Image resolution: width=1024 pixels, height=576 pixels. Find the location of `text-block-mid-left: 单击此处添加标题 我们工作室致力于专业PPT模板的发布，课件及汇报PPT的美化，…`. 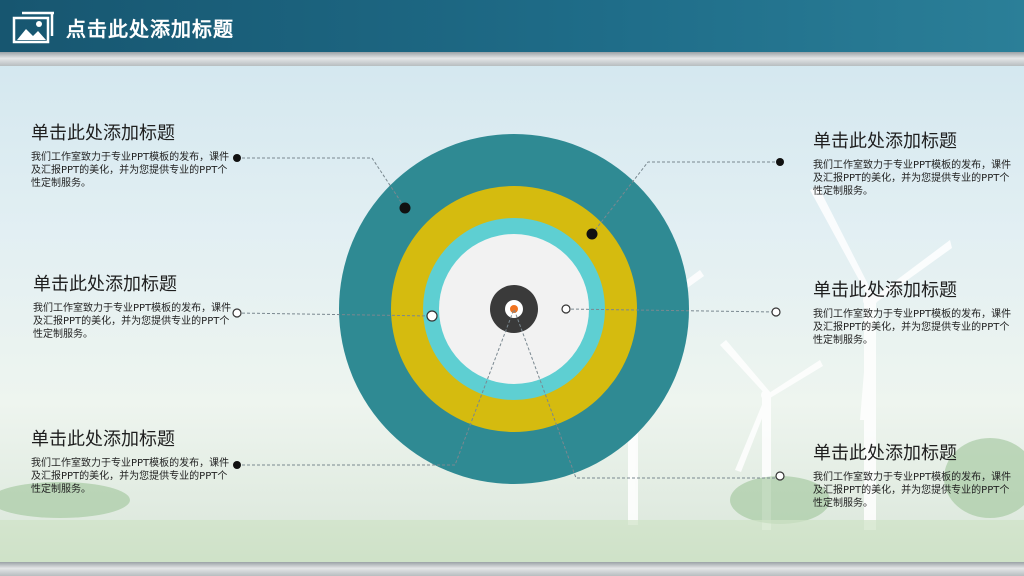

text-block-mid-left: 单击此处添加标题 我们工作室致力于专业PPT模板的发布，课件及汇报PPT的美化，… is located at coordinates (133, 305).